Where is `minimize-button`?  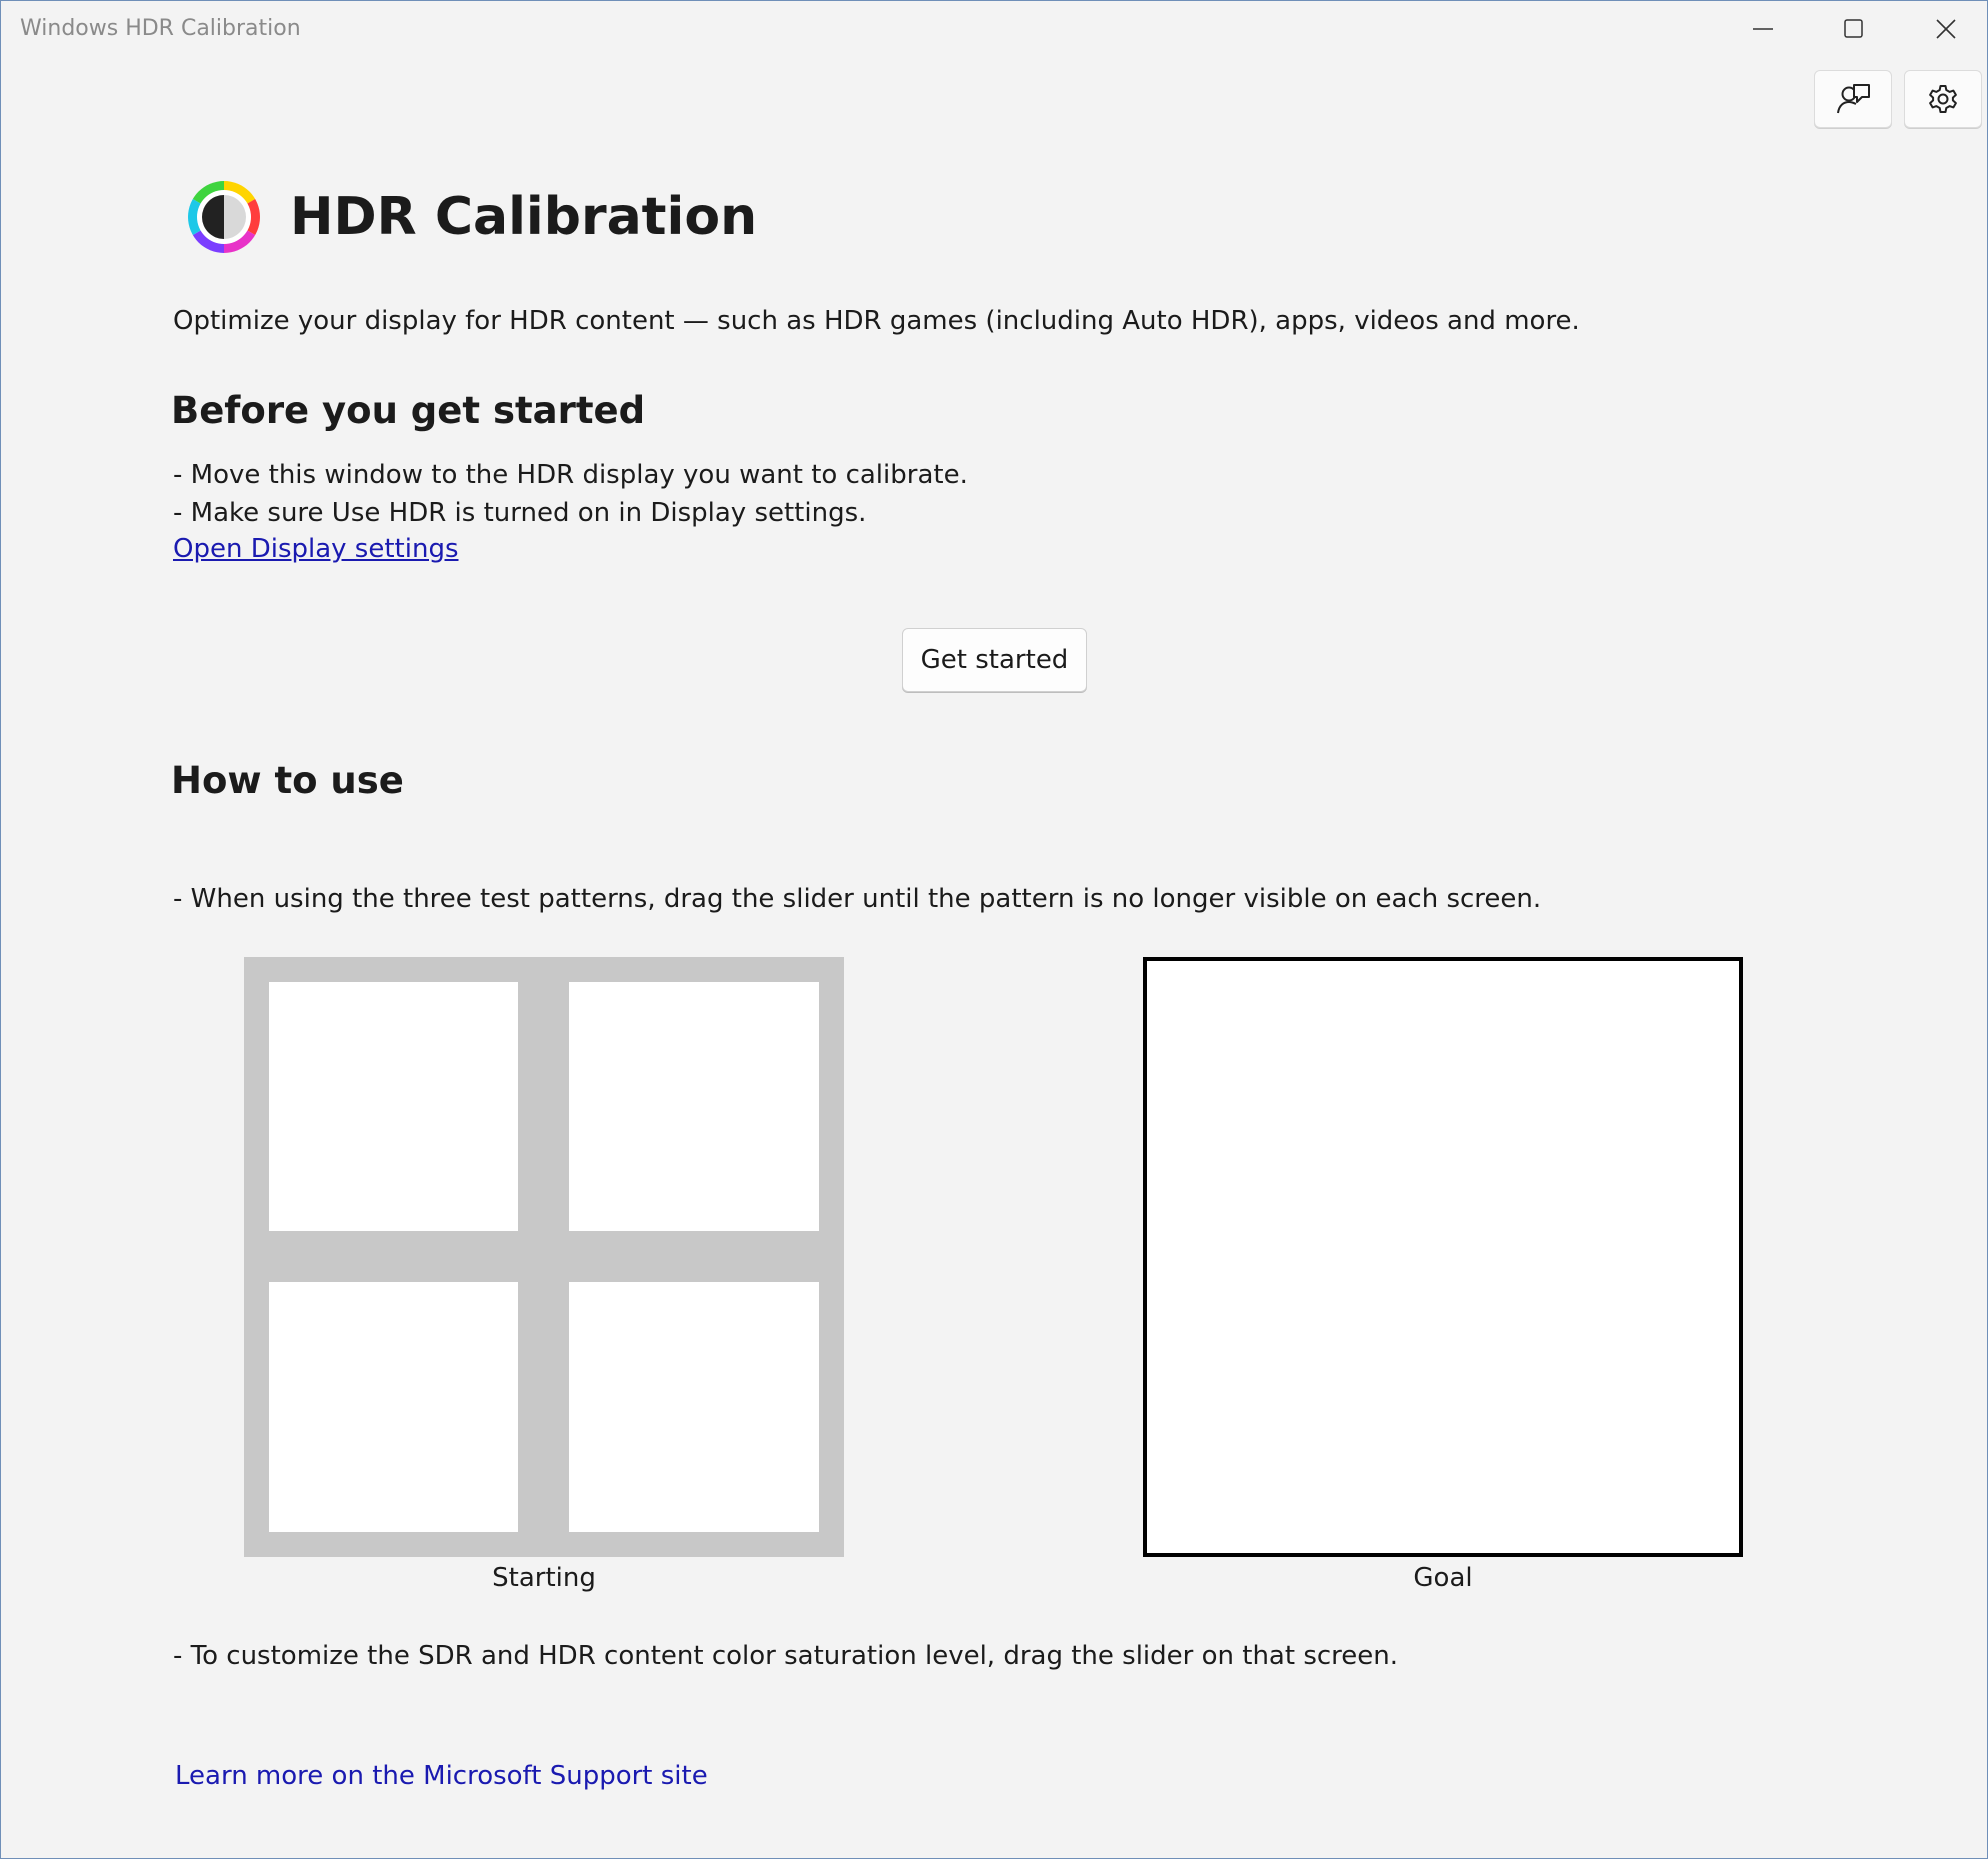 minimize-button is located at coordinates (1763, 28).